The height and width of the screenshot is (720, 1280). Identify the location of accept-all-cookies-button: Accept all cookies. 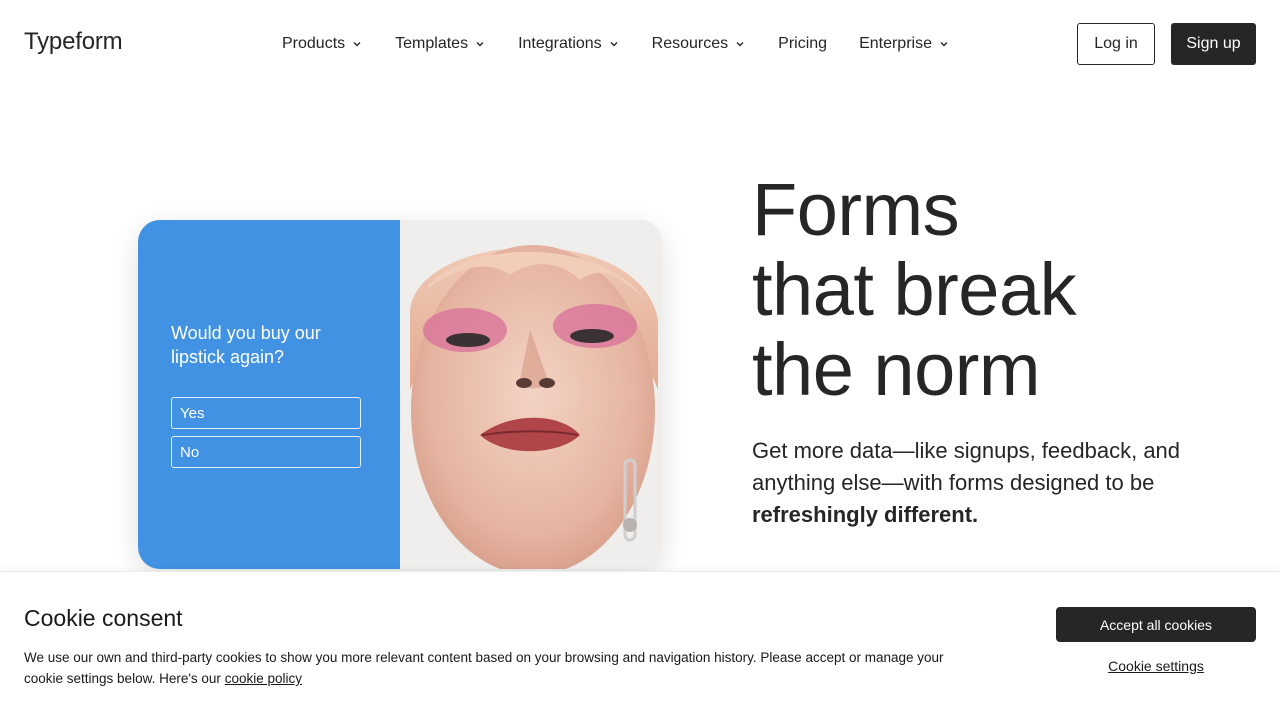
(1156, 624).